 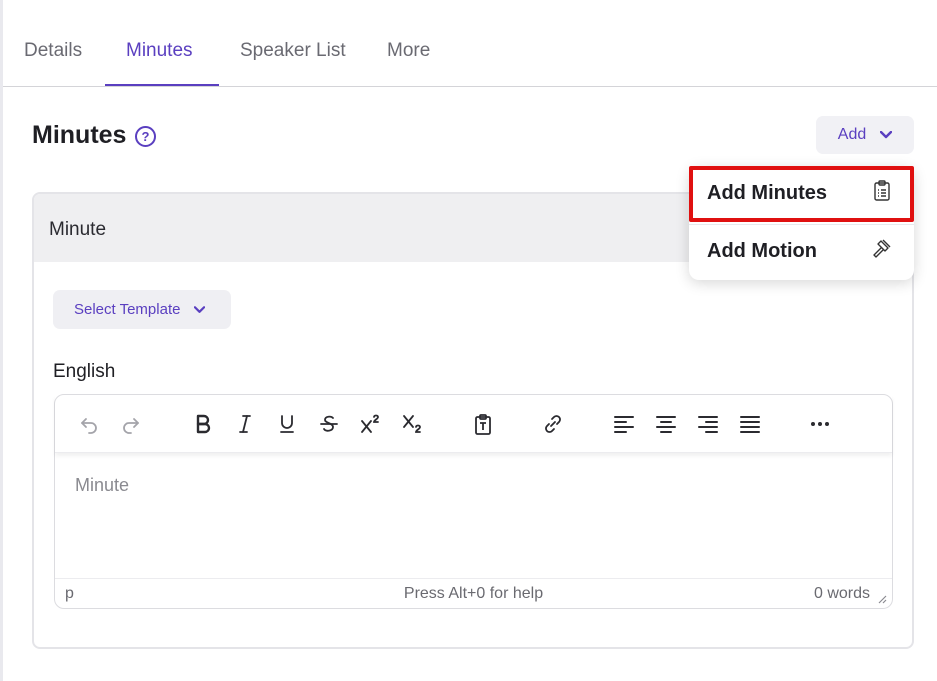 What do you see at coordinates (162, 85) in the screenshot?
I see `active-tab-underline` at bounding box center [162, 85].